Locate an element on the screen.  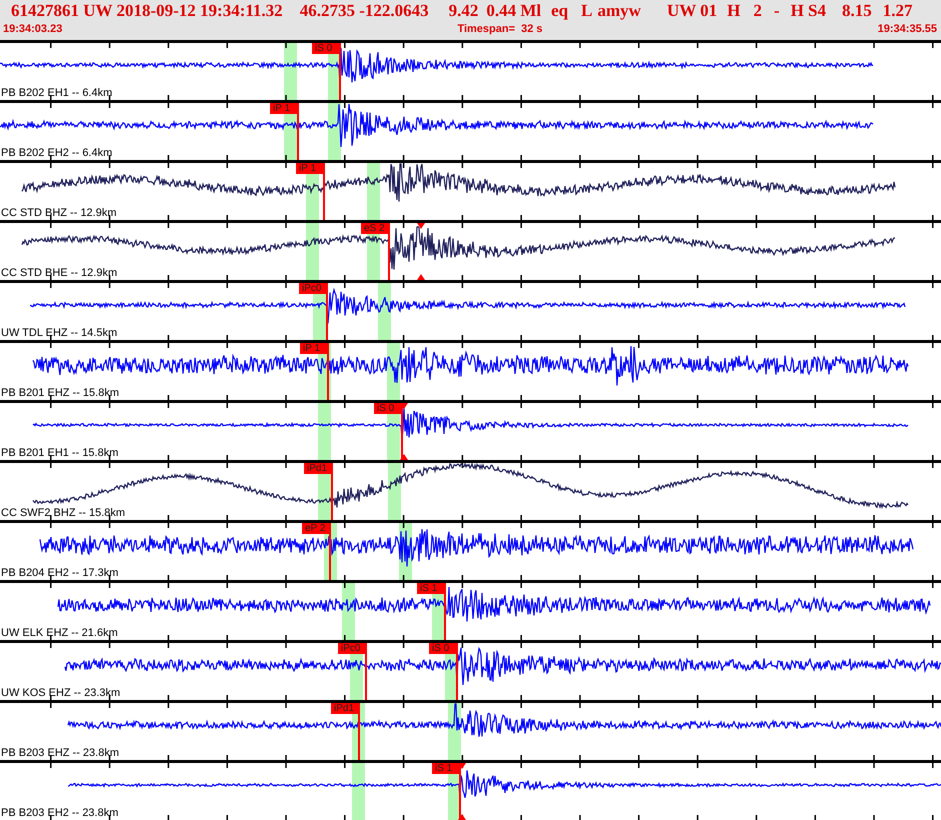
event-field: eq is located at coordinates (559, 11).